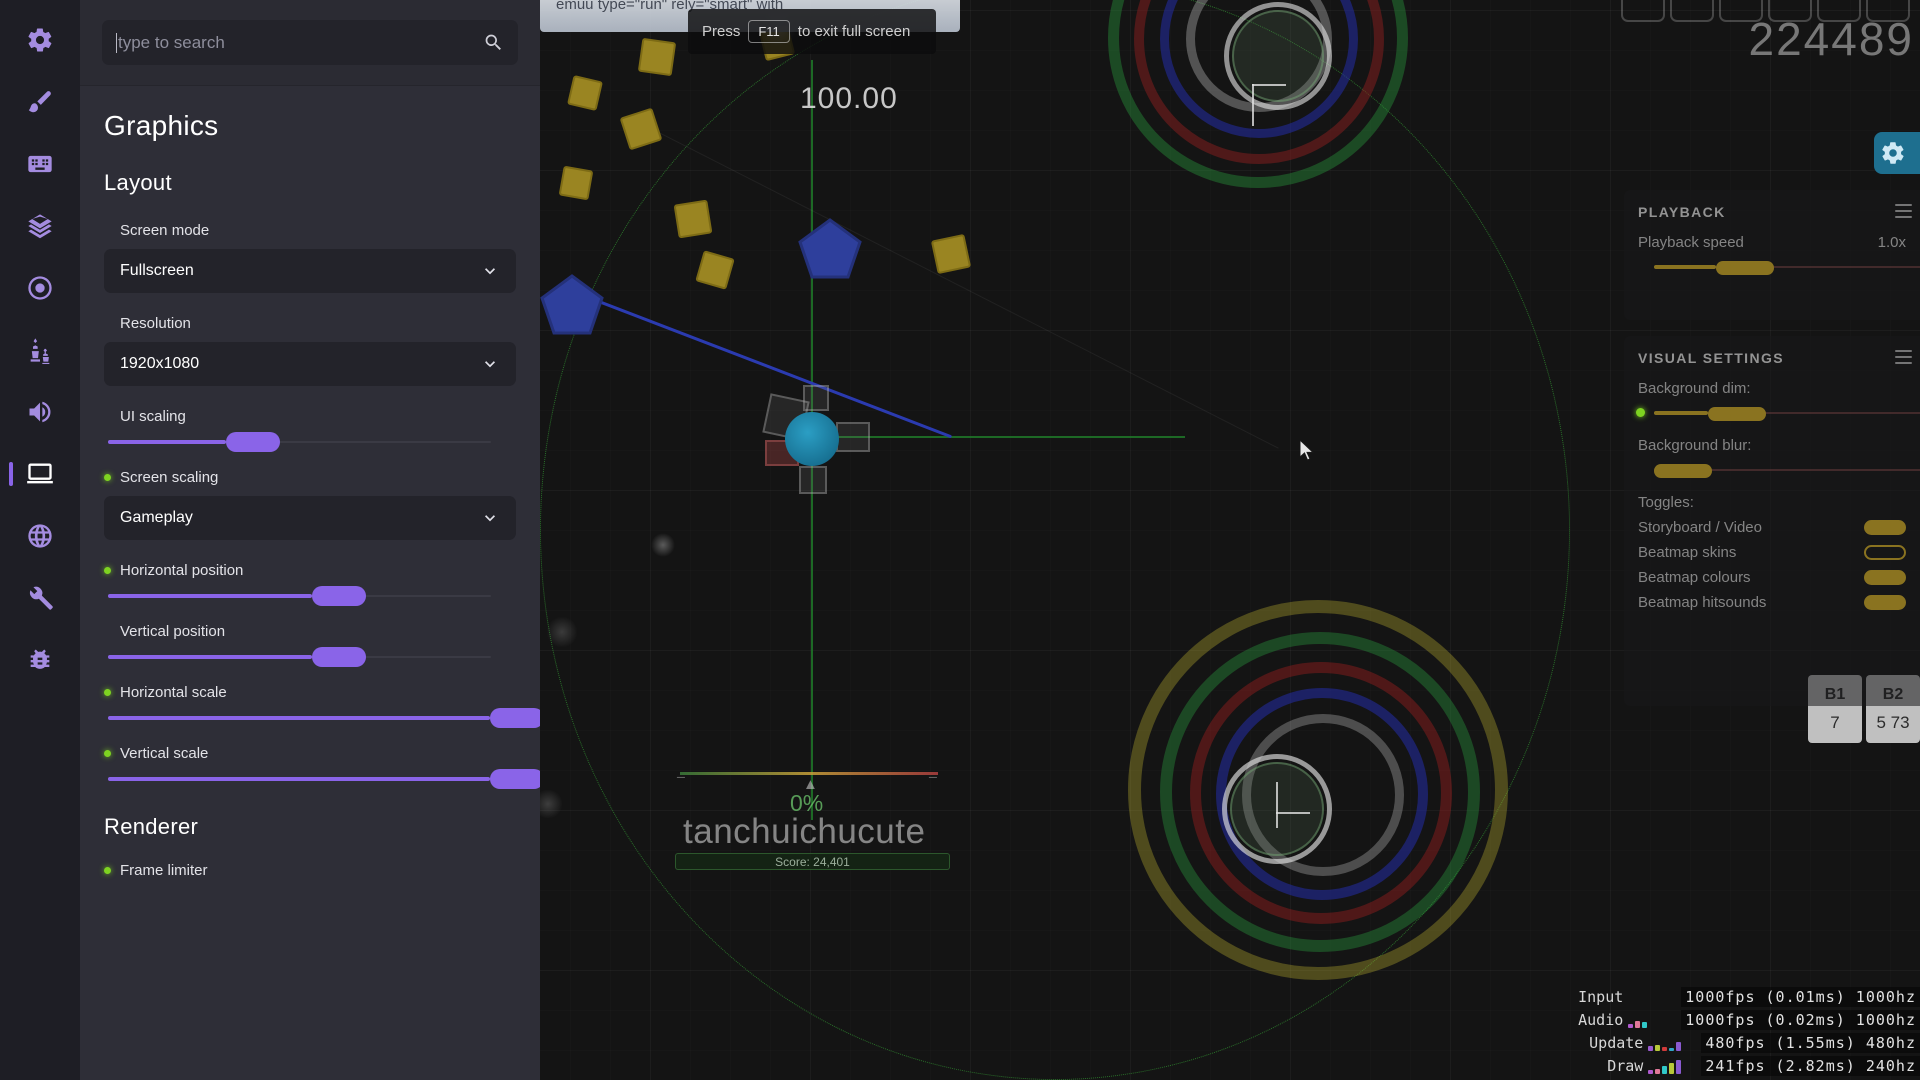 The width and height of the screenshot is (1920, 1080). I want to click on fps-label-audio: Audio, so click(1601, 1020).